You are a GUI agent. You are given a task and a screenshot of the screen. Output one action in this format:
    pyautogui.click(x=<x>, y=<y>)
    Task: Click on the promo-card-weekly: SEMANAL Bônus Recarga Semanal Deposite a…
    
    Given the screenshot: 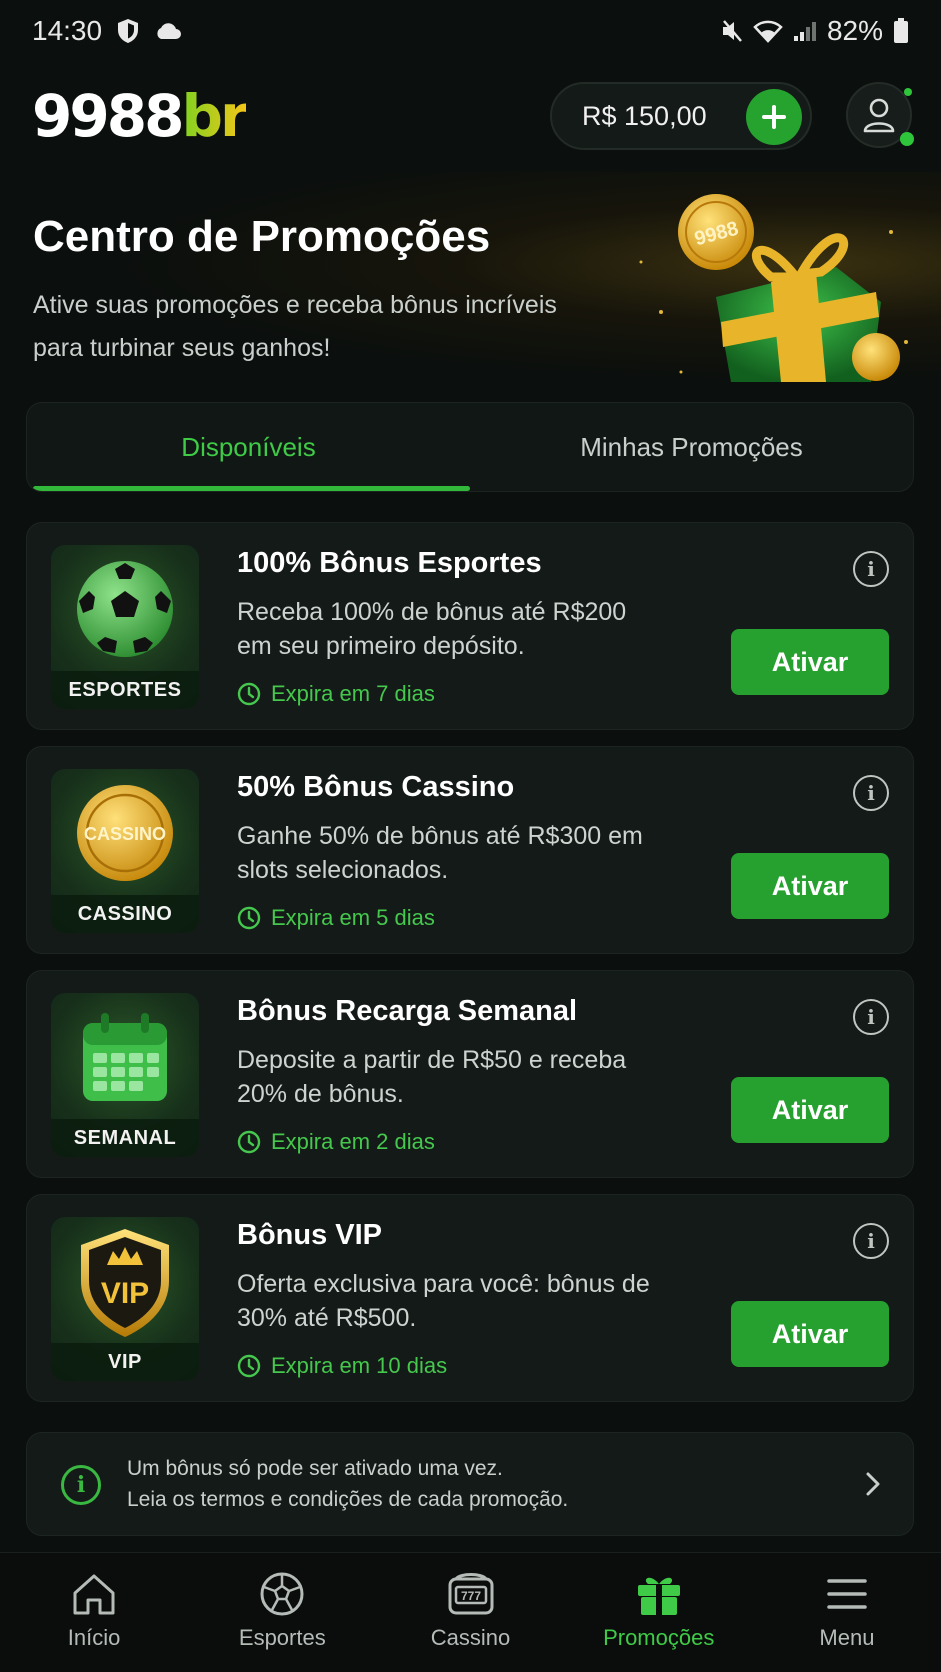 What is the action you would take?
    pyautogui.click(x=470, y=1074)
    